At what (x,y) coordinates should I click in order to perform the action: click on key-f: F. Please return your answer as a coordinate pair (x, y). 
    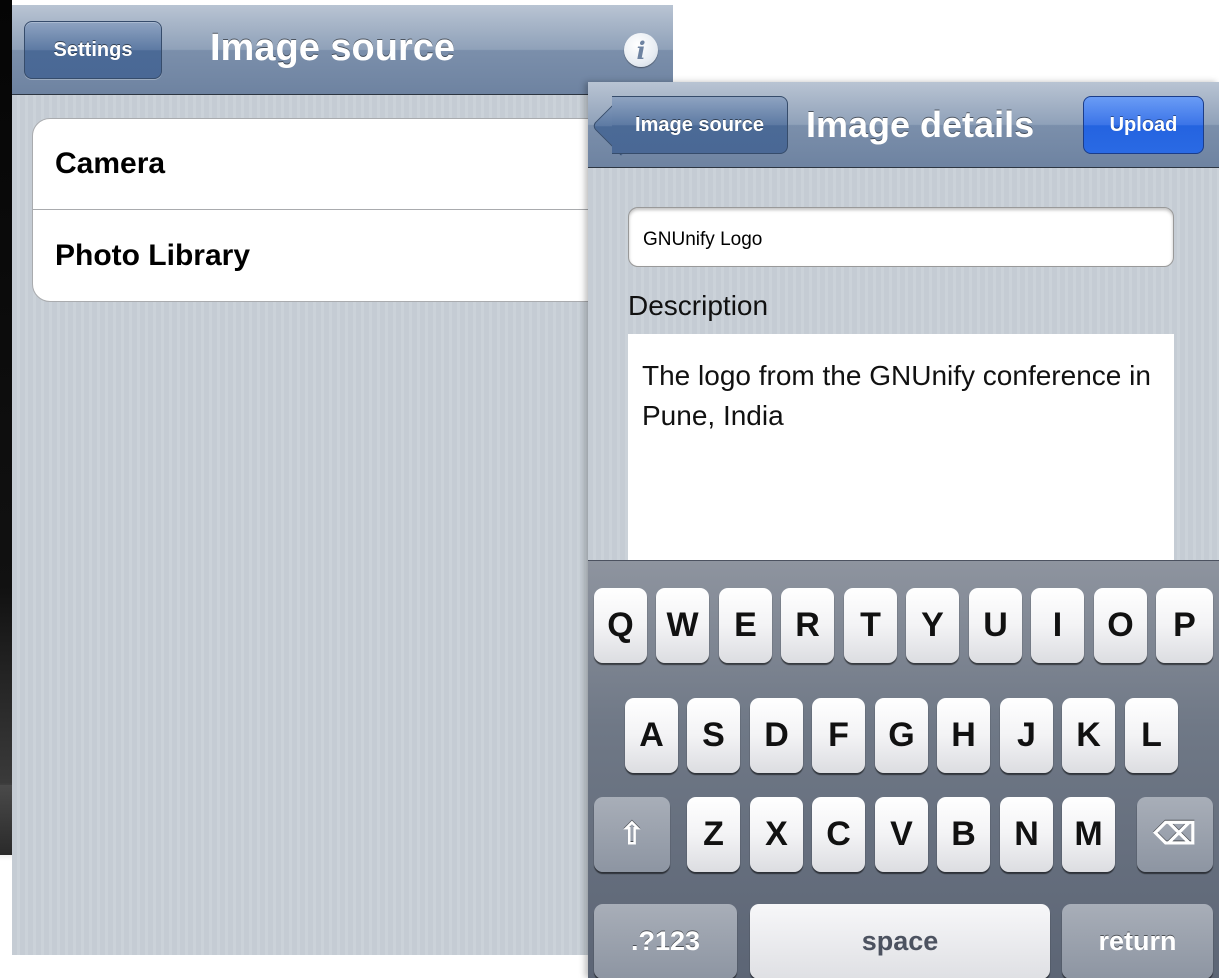
    Looking at the image, I should click on (838, 735).